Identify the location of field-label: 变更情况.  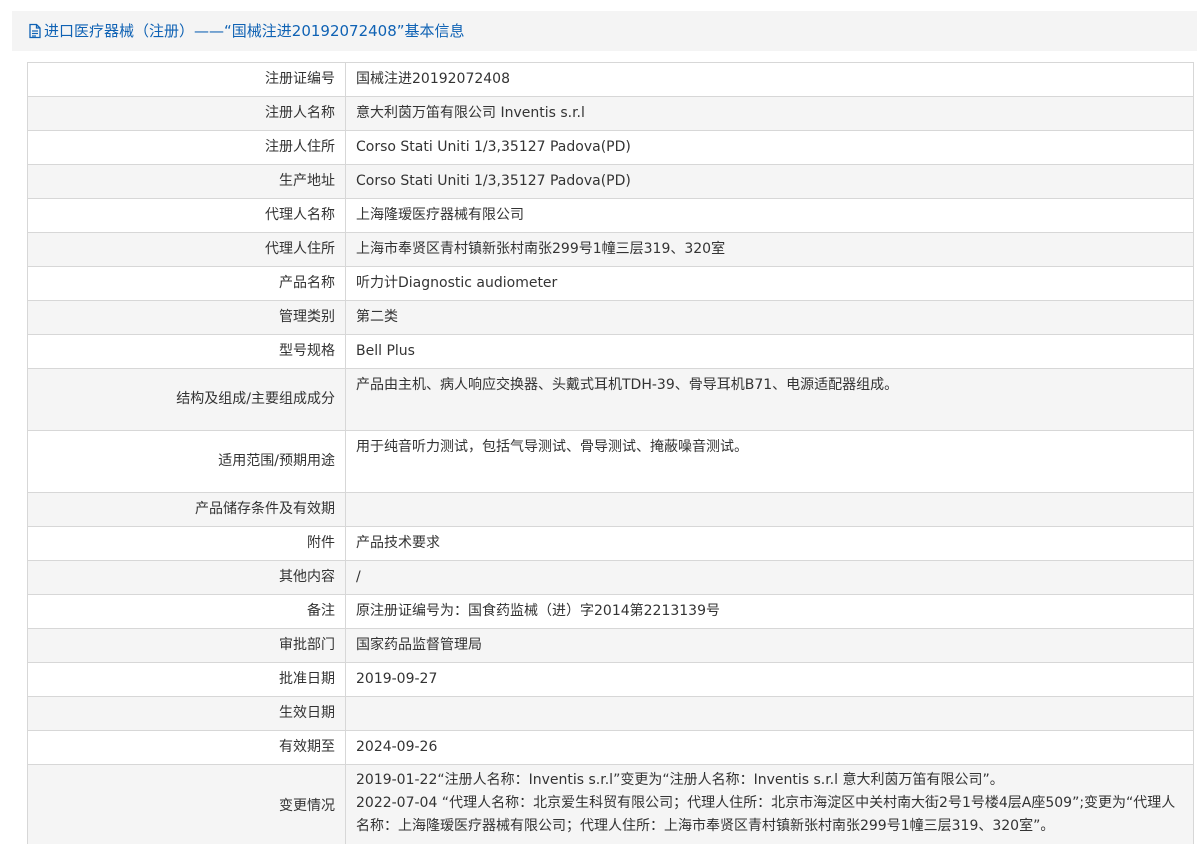
(186, 804).